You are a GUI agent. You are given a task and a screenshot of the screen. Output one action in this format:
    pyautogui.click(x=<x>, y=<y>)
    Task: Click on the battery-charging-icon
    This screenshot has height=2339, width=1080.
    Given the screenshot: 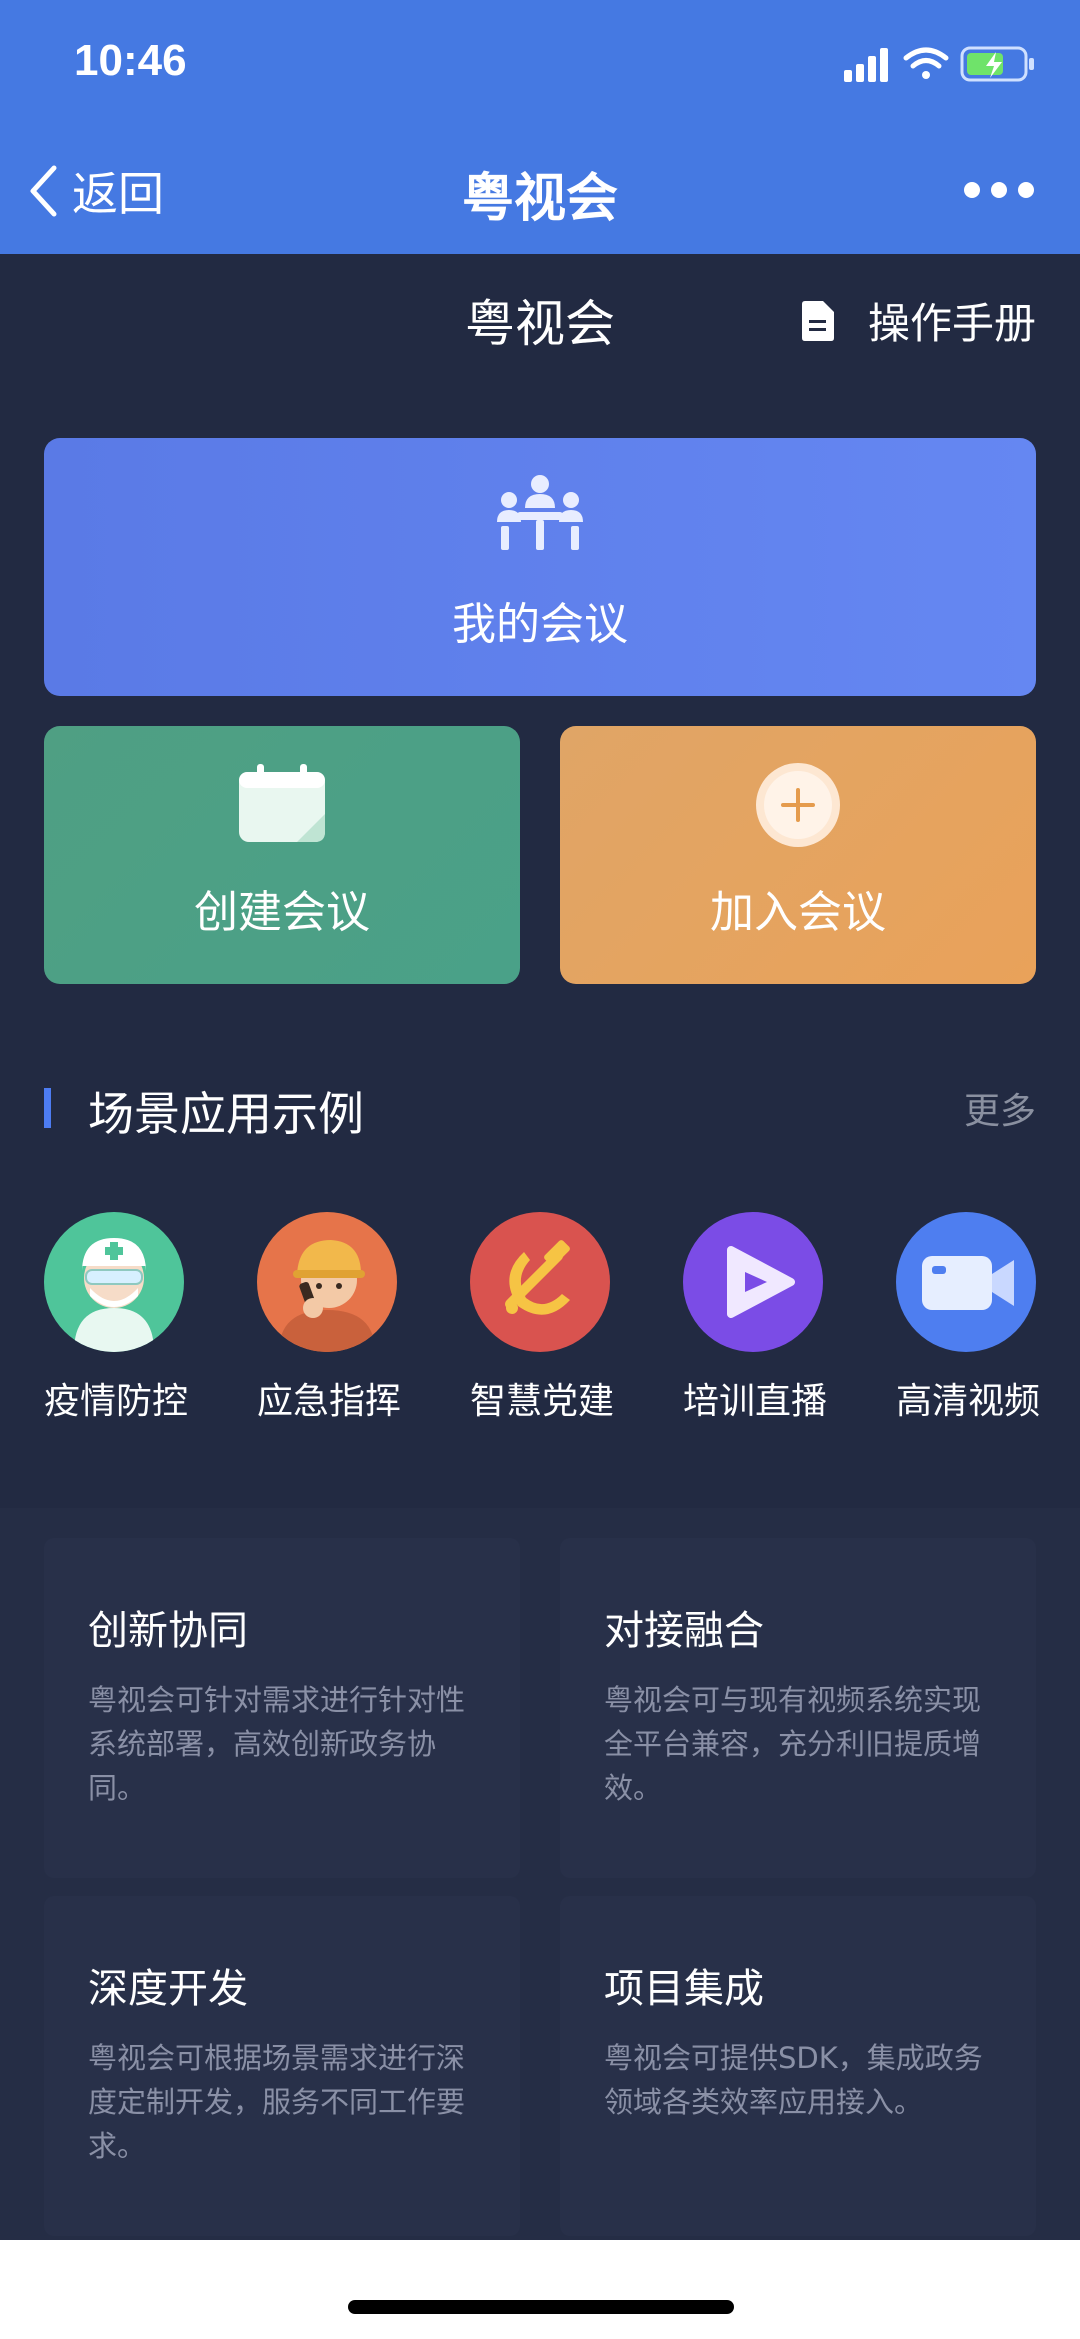 What is the action you would take?
    pyautogui.click(x=997, y=64)
    